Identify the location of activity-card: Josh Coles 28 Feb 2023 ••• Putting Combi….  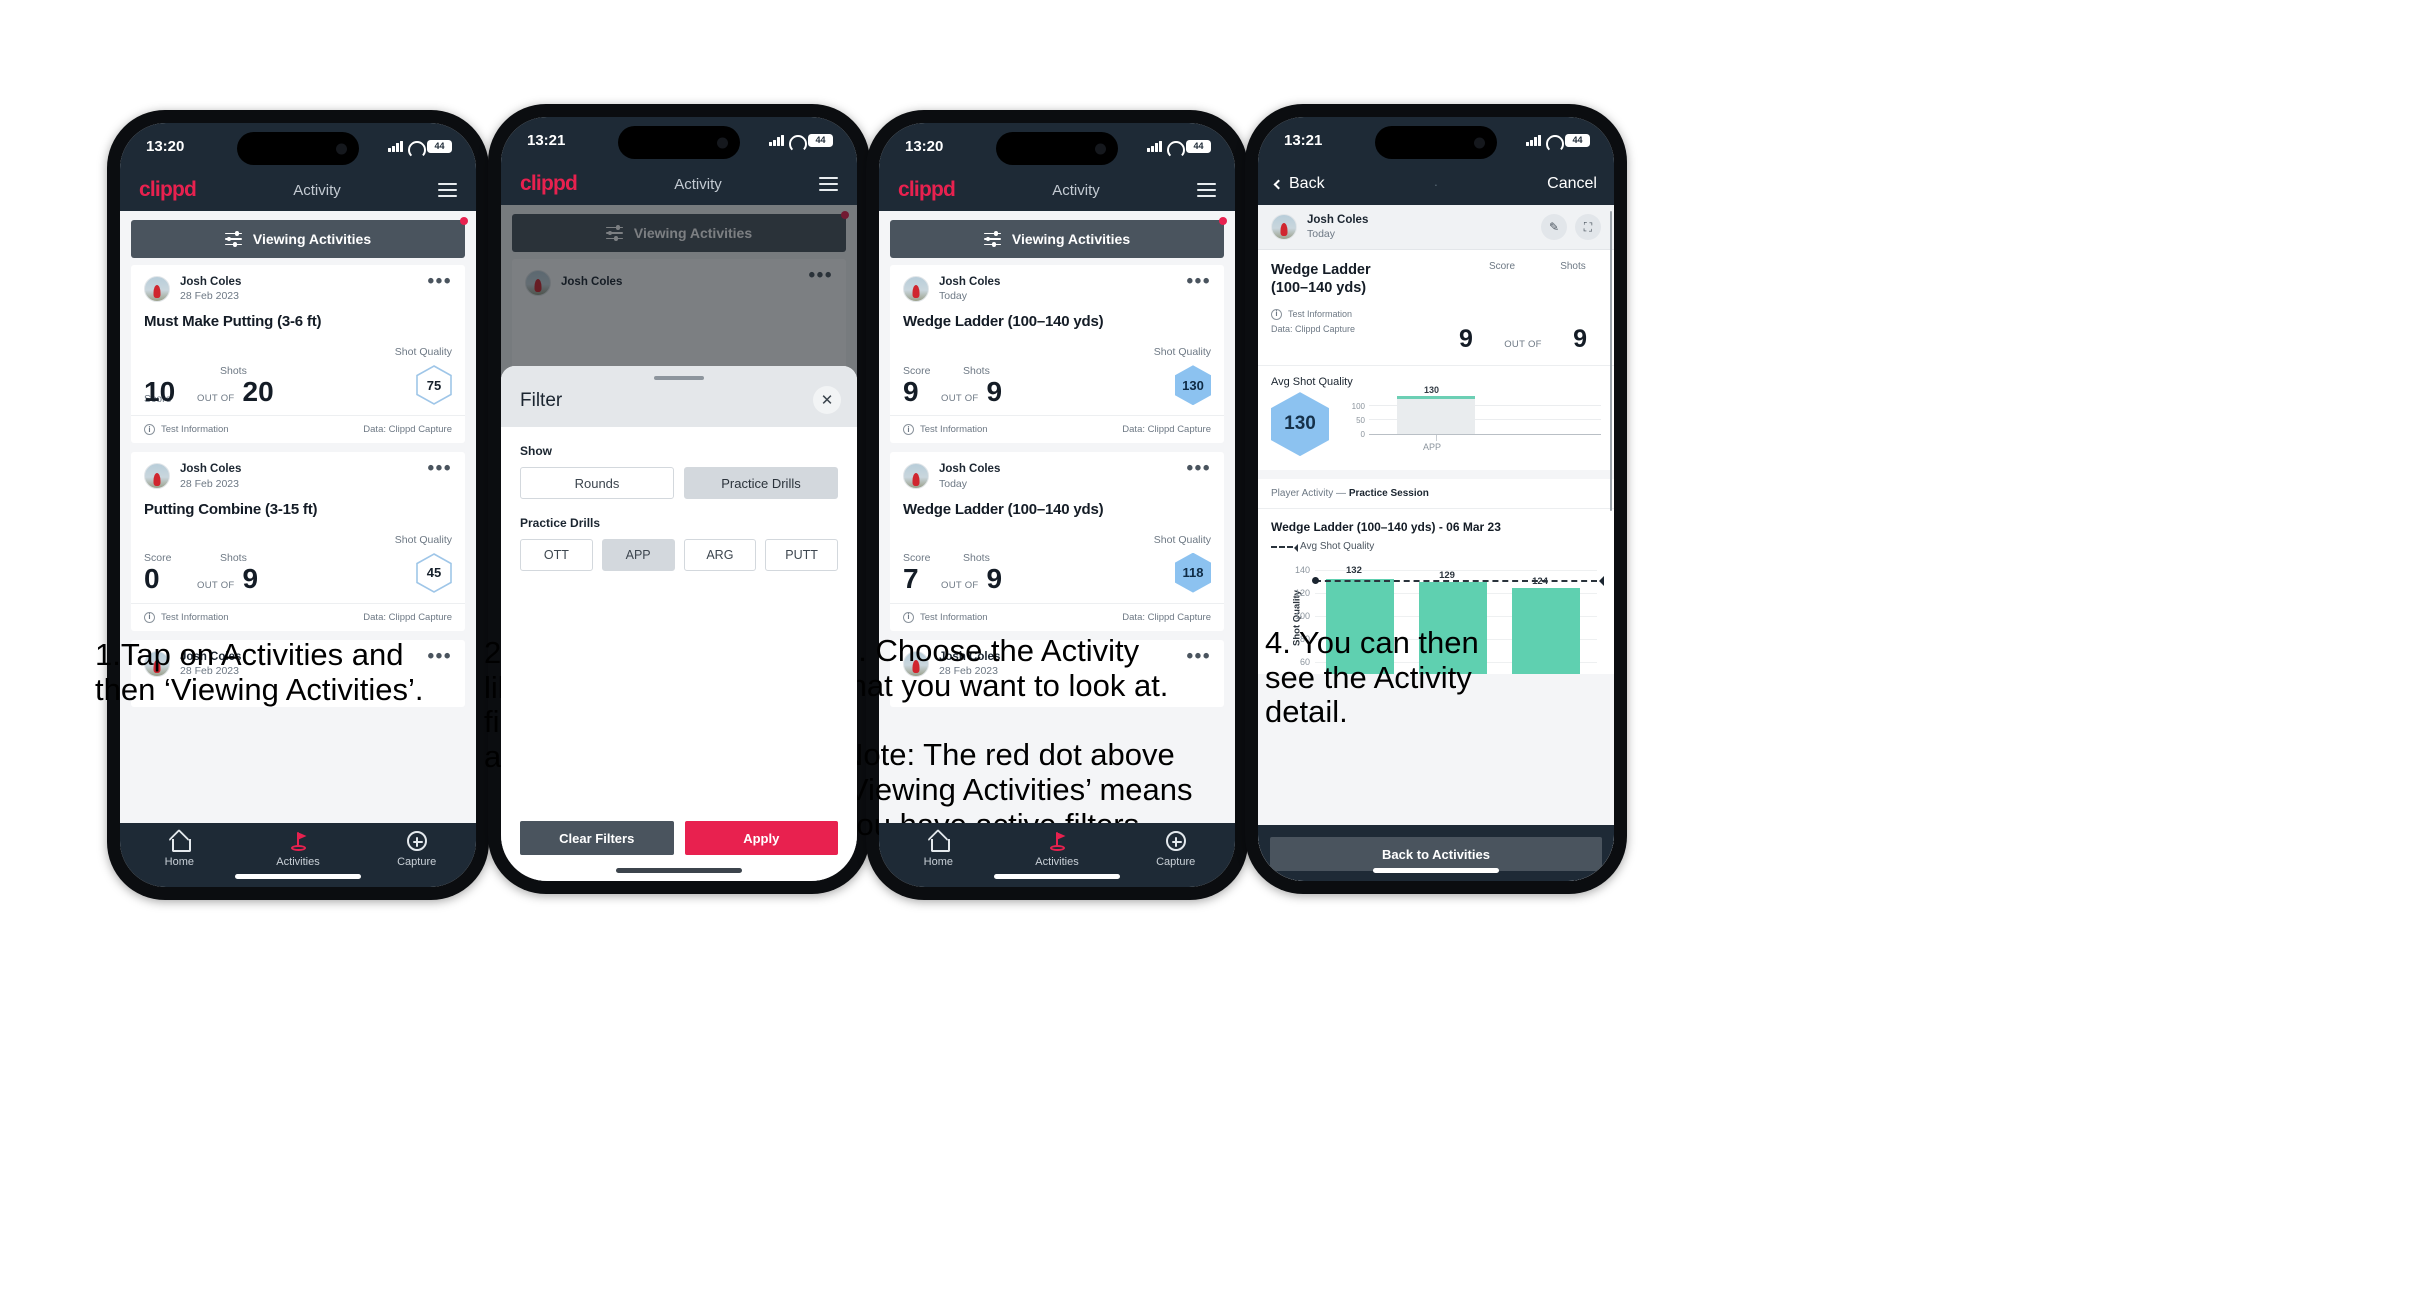
(298, 541).